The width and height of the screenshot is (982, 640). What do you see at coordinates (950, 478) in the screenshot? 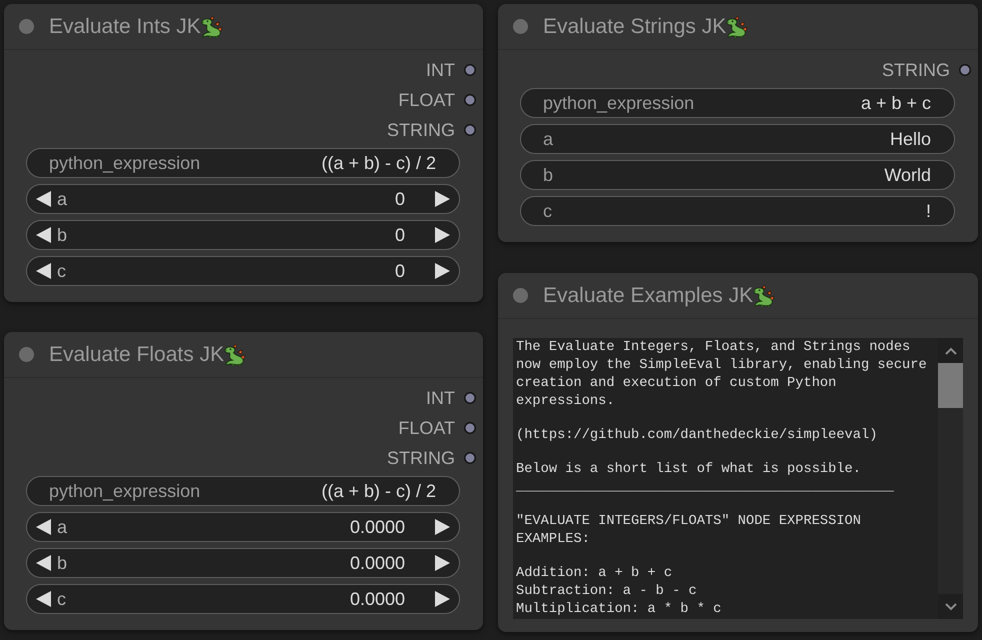
I see `scrollbar` at bounding box center [950, 478].